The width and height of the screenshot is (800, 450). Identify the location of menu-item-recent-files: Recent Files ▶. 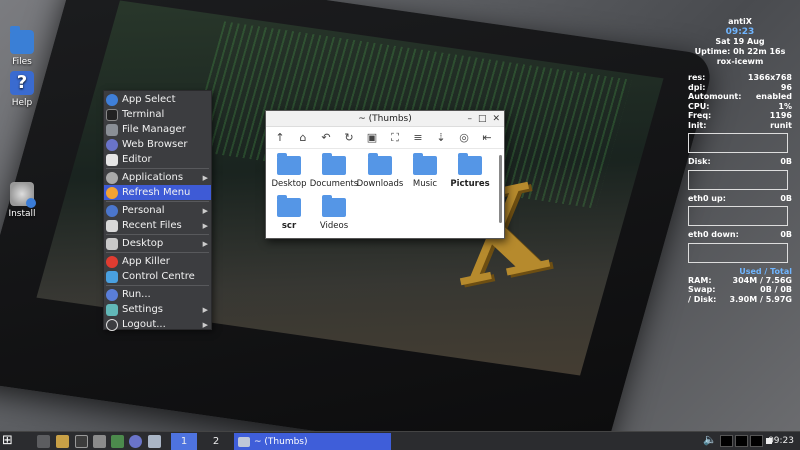
(157, 225).